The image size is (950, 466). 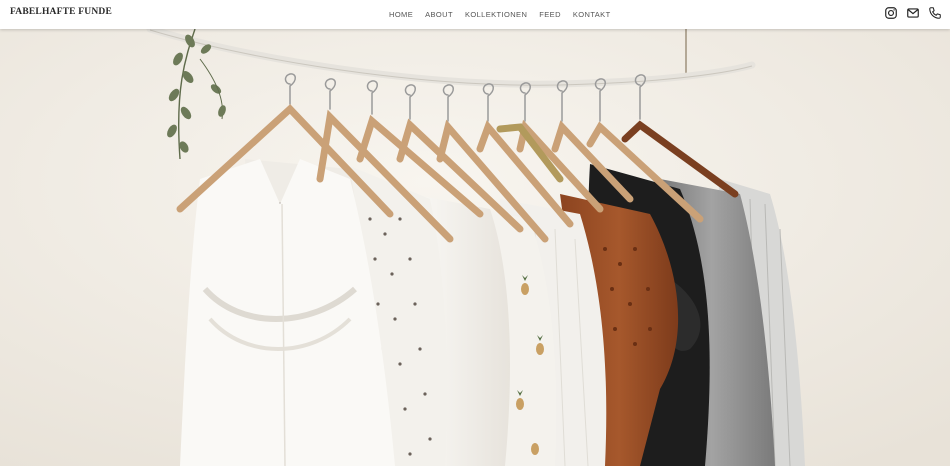 What do you see at coordinates (401, 14) in the screenshot?
I see `nav-home: HOME` at bounding box center [401, 14].